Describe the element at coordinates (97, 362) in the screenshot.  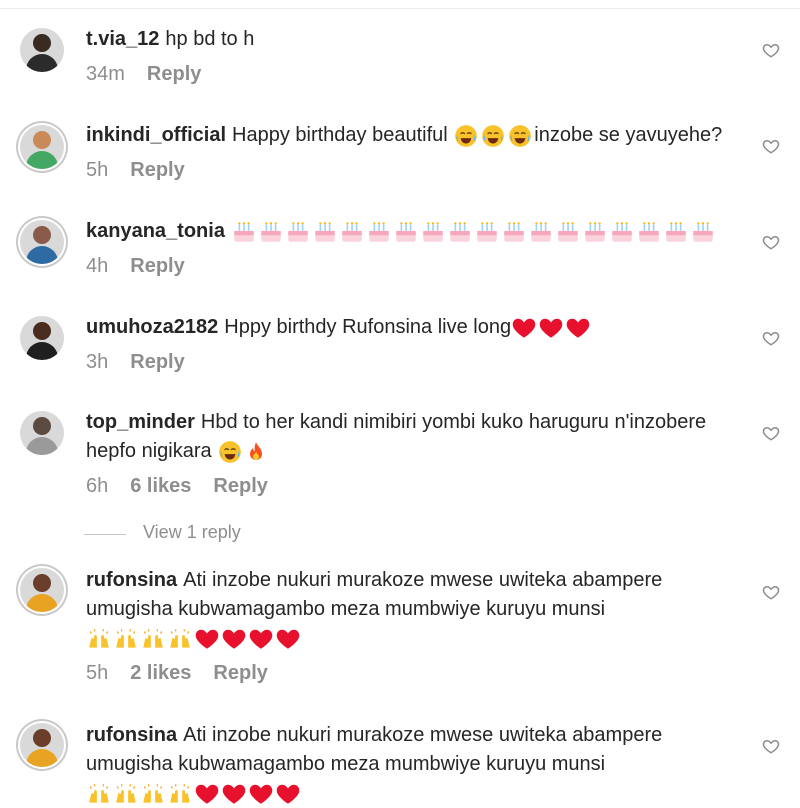
I see `comment-time: 3h` at that location.